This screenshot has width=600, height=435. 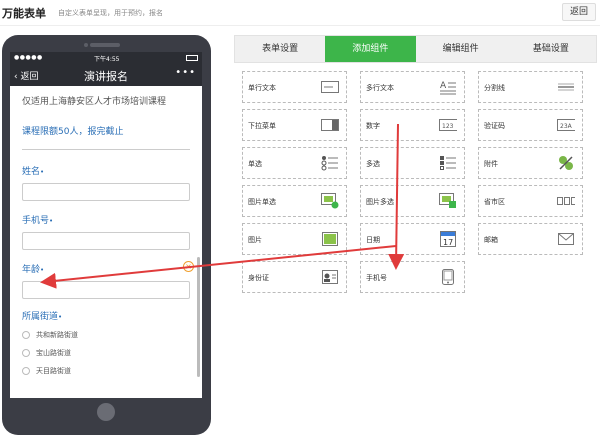 I want to click on component-label: 省市区, so click(x=494, y=202).